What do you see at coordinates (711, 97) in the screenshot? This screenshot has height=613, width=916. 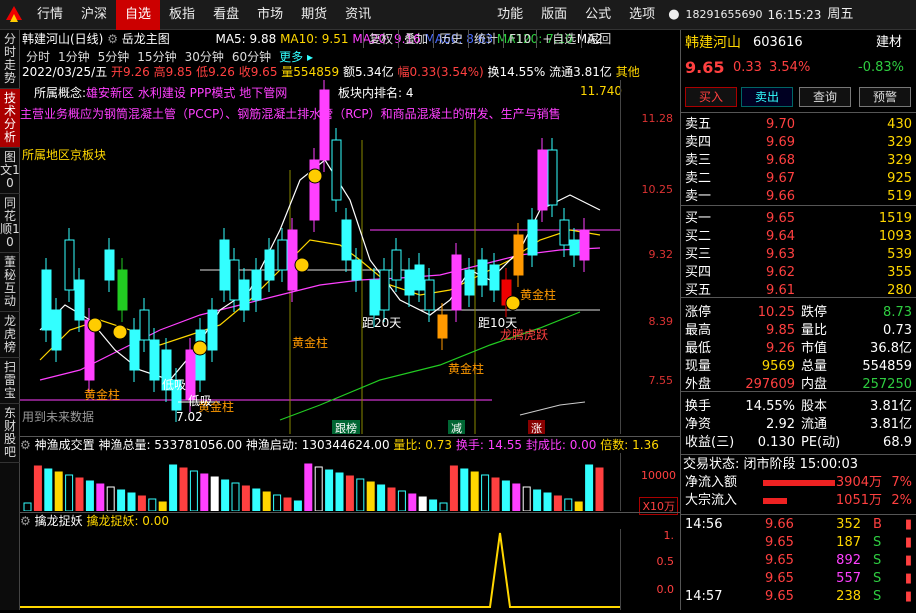 I see `buy-button: 买入` at bounding box center [711, 97].